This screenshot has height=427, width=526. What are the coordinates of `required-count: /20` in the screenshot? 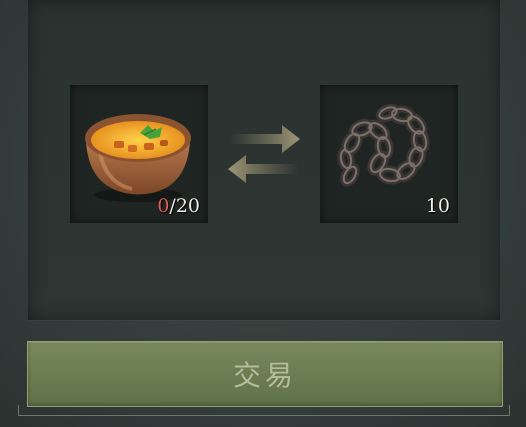 It's located at (184, 206).